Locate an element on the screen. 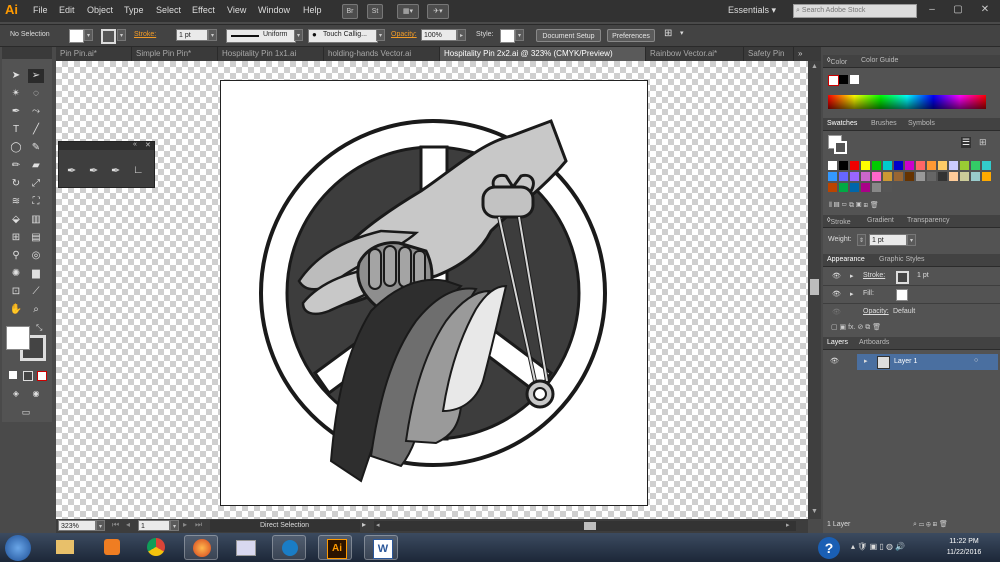 The width and height of the screenshot is (1000, 562). gradient-mode-icon is located at coordinates (28, 376).